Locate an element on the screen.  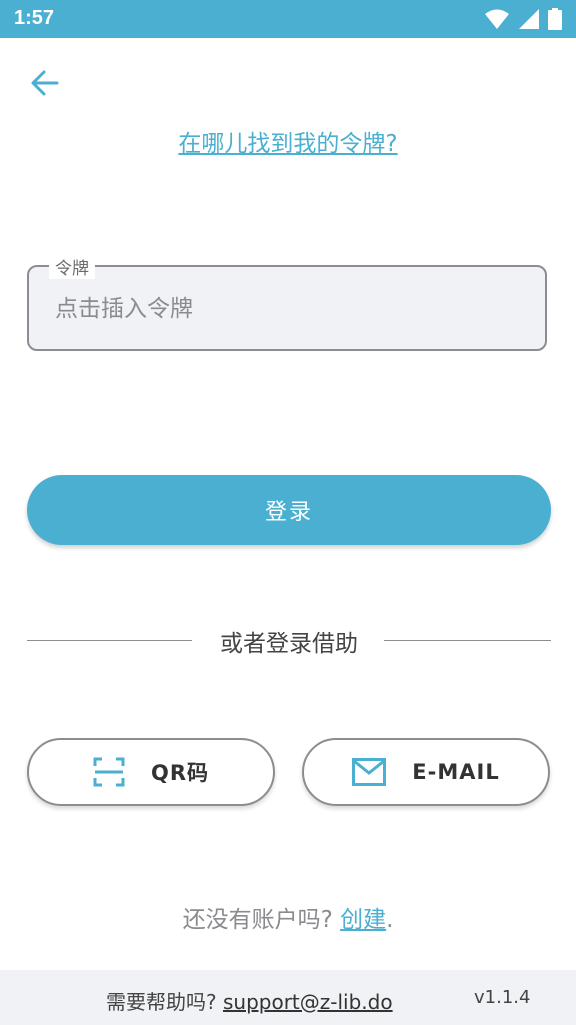
login-button: 登录 is located at coordinates (289, 510).